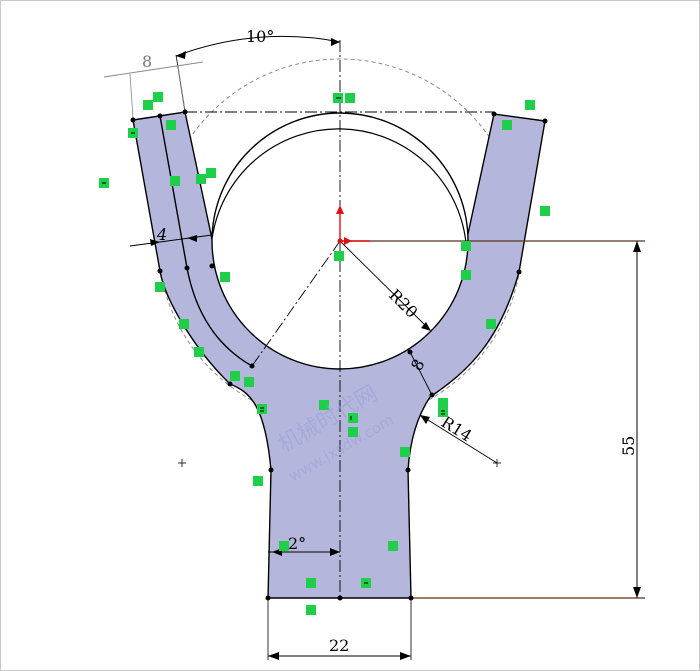 Image resolution: width=700 pixels, height=671 pixels. I want to click on angle-arrow-right, so click(335, 42).